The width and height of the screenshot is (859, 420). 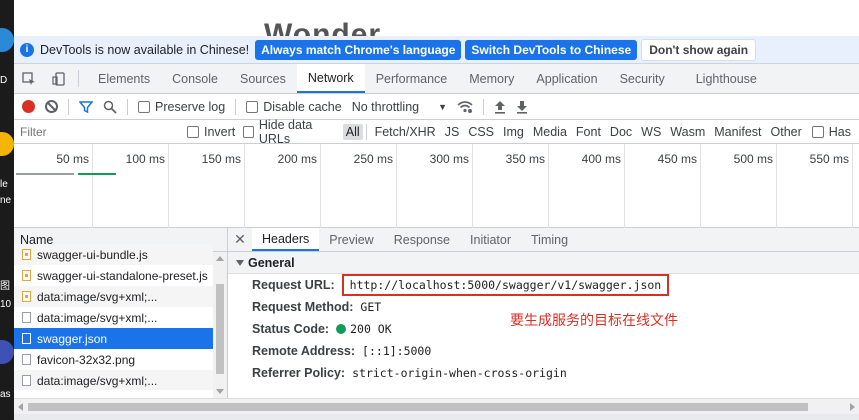 I want to click on inspect-element-icon, so click(x=29, y=78).